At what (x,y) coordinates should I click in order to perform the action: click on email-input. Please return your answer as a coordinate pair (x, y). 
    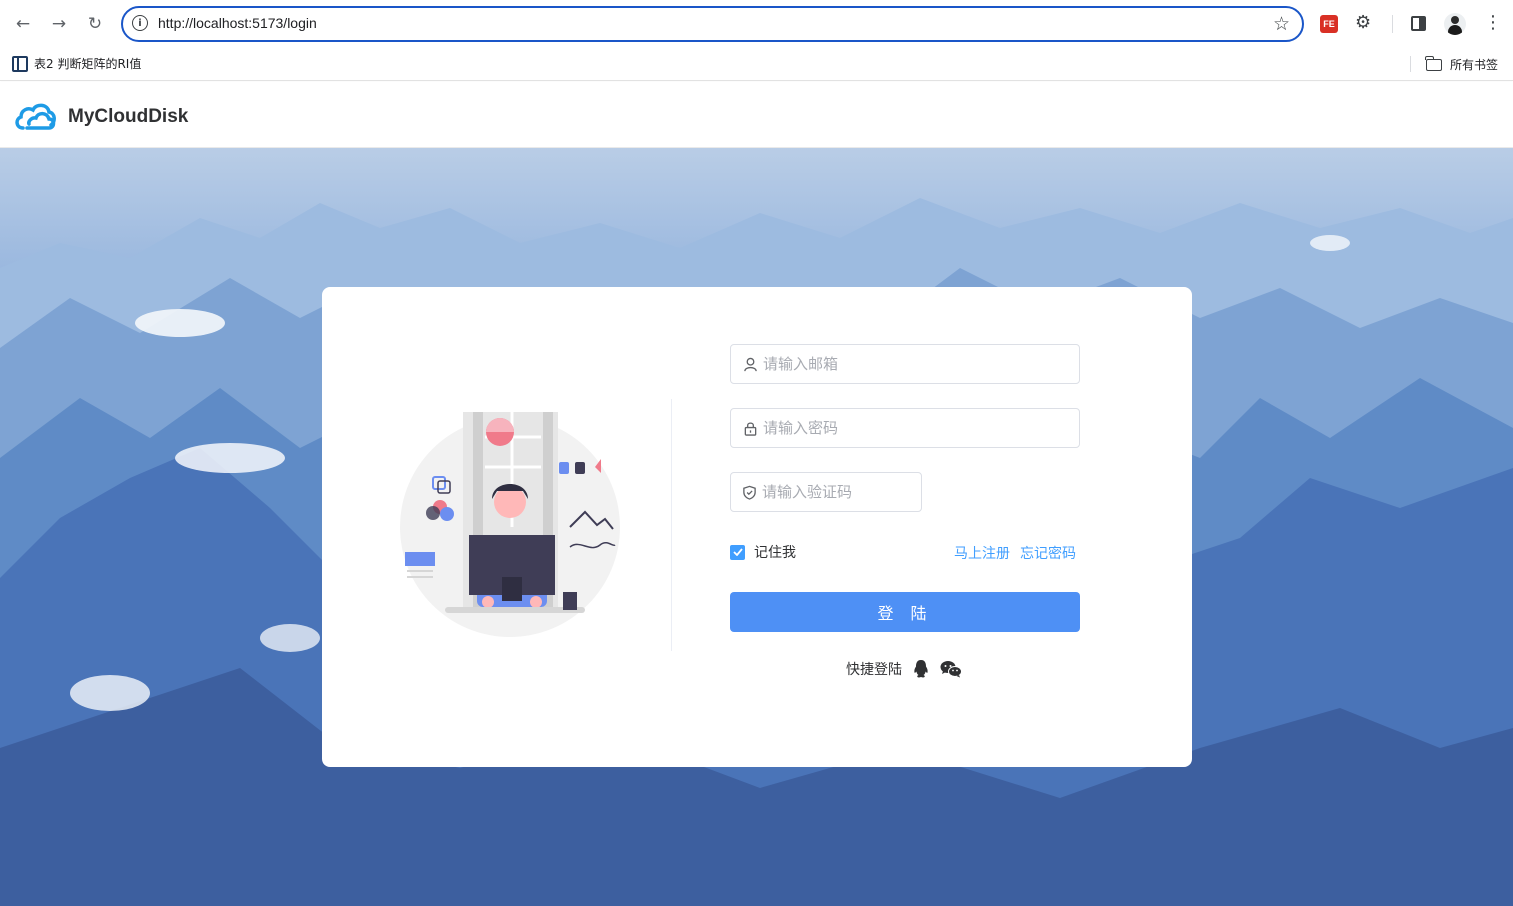
    Looking at the image, I should click on (921, 364).